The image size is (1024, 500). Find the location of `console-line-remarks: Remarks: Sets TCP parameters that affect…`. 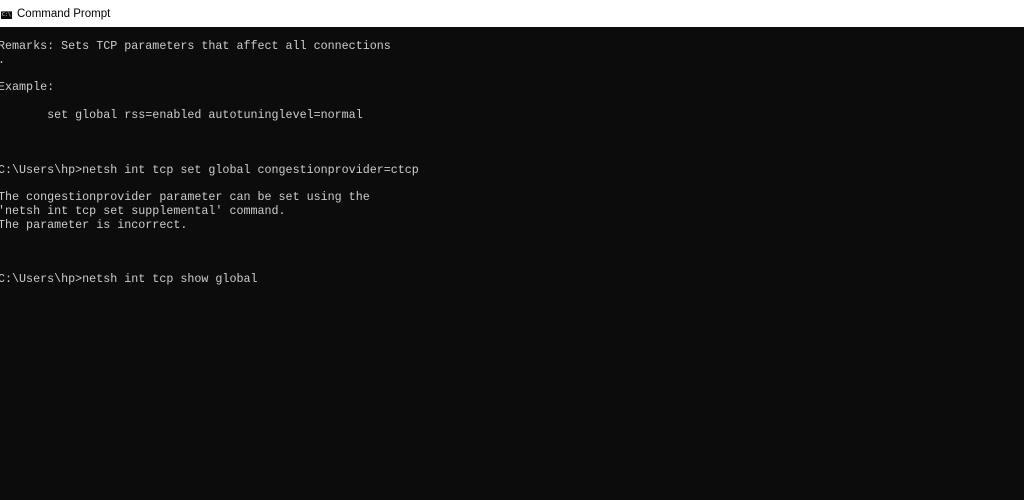

console-line-remarks: Remarks: Sets TCP parameters that affect… is located at coordinates (195, 46).